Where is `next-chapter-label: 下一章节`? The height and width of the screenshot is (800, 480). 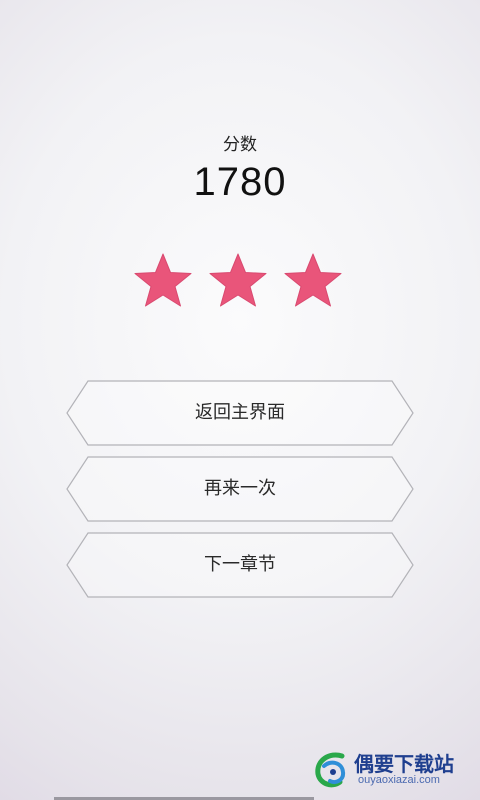
next-chapter-label: 下一章节 is located at coordinates (240, 564).